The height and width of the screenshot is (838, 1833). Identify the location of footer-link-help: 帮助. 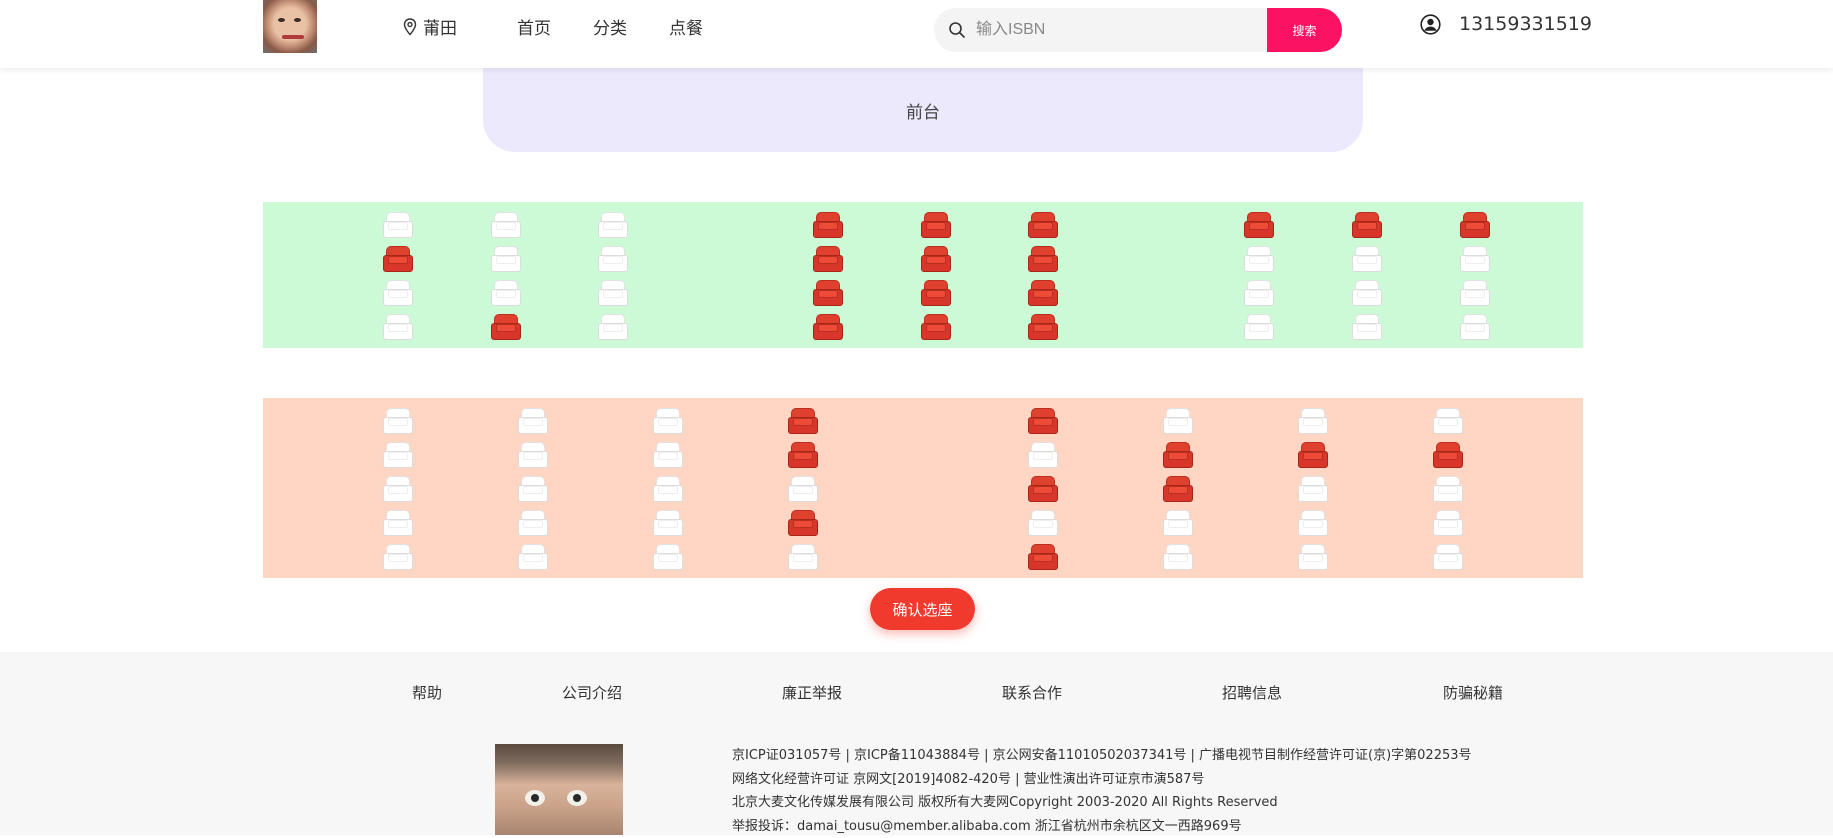
(427, 692).